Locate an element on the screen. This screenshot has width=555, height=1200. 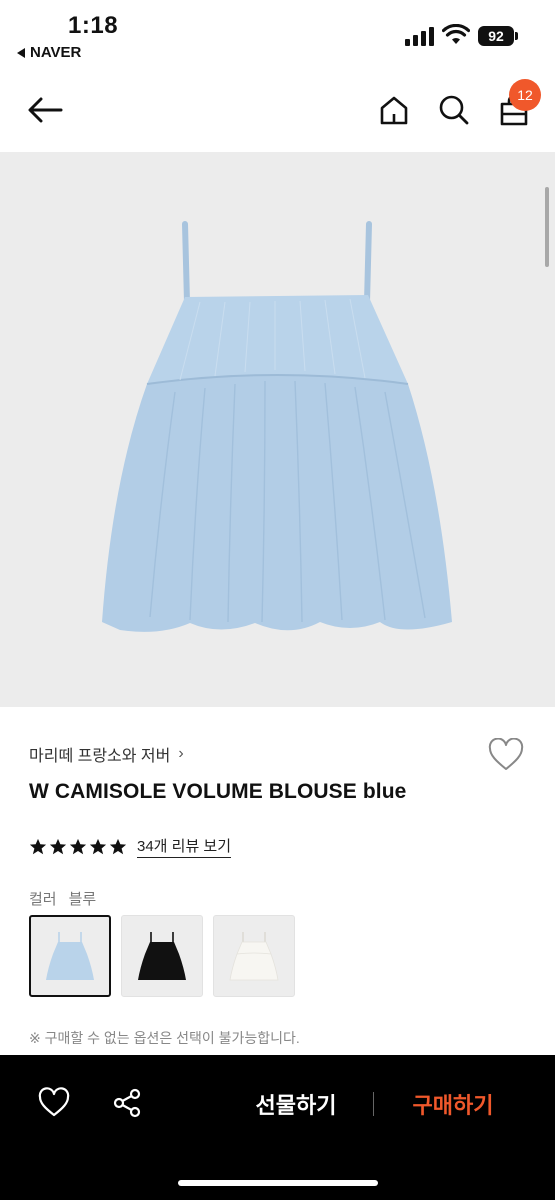
review-link: 34개 리뷰 보기 is located at coordinates (184, 846).